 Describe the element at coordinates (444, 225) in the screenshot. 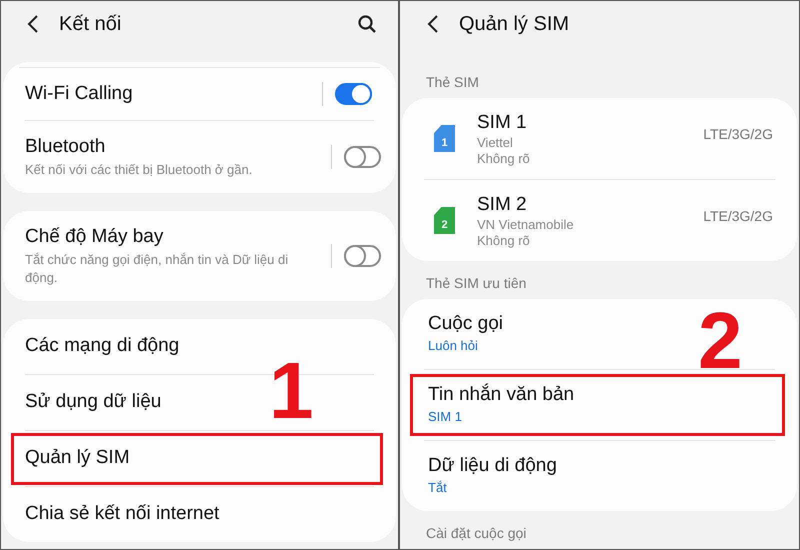

I see `sim-slot-number: 2` at that location.